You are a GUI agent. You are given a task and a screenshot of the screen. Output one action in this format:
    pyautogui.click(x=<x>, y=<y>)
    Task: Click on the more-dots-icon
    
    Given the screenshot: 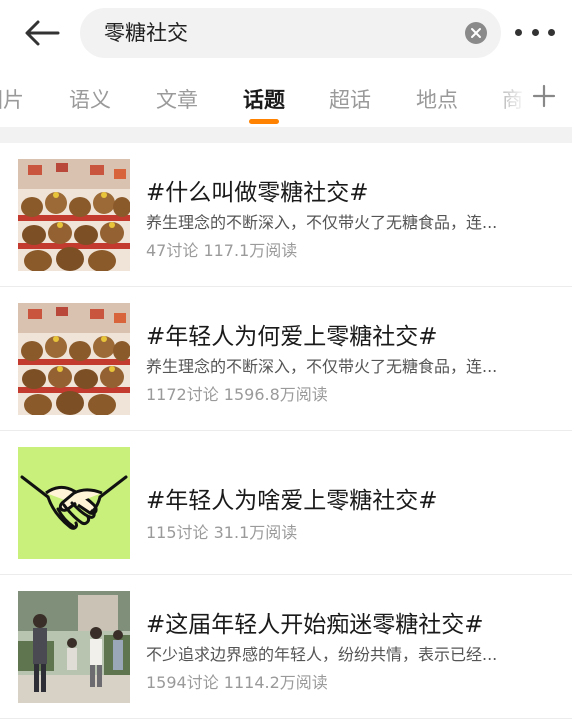 What is the action you would take?
    pyautogui.click(x=518, y=32)
    